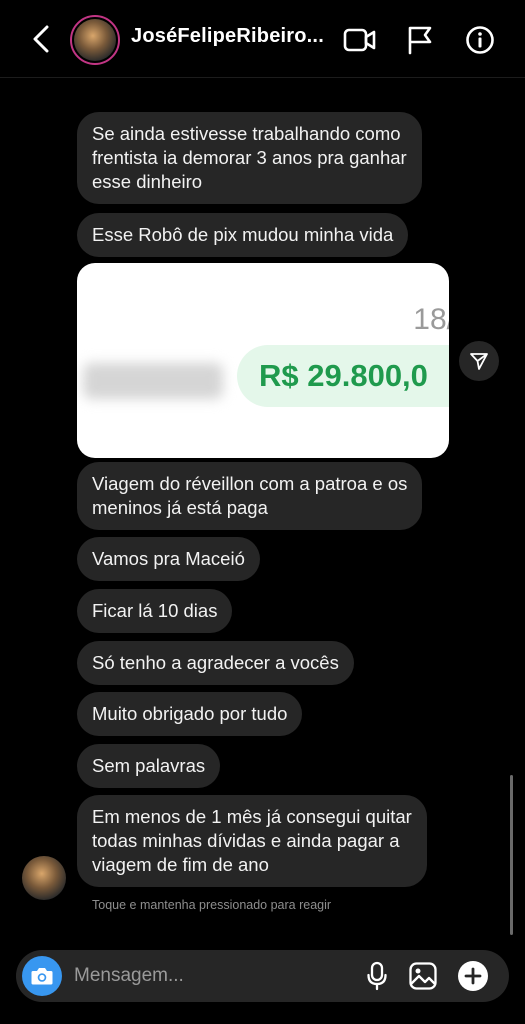  I want to click on message-bubble: Só tenho a agradecer a vocês, so click(215, 663).